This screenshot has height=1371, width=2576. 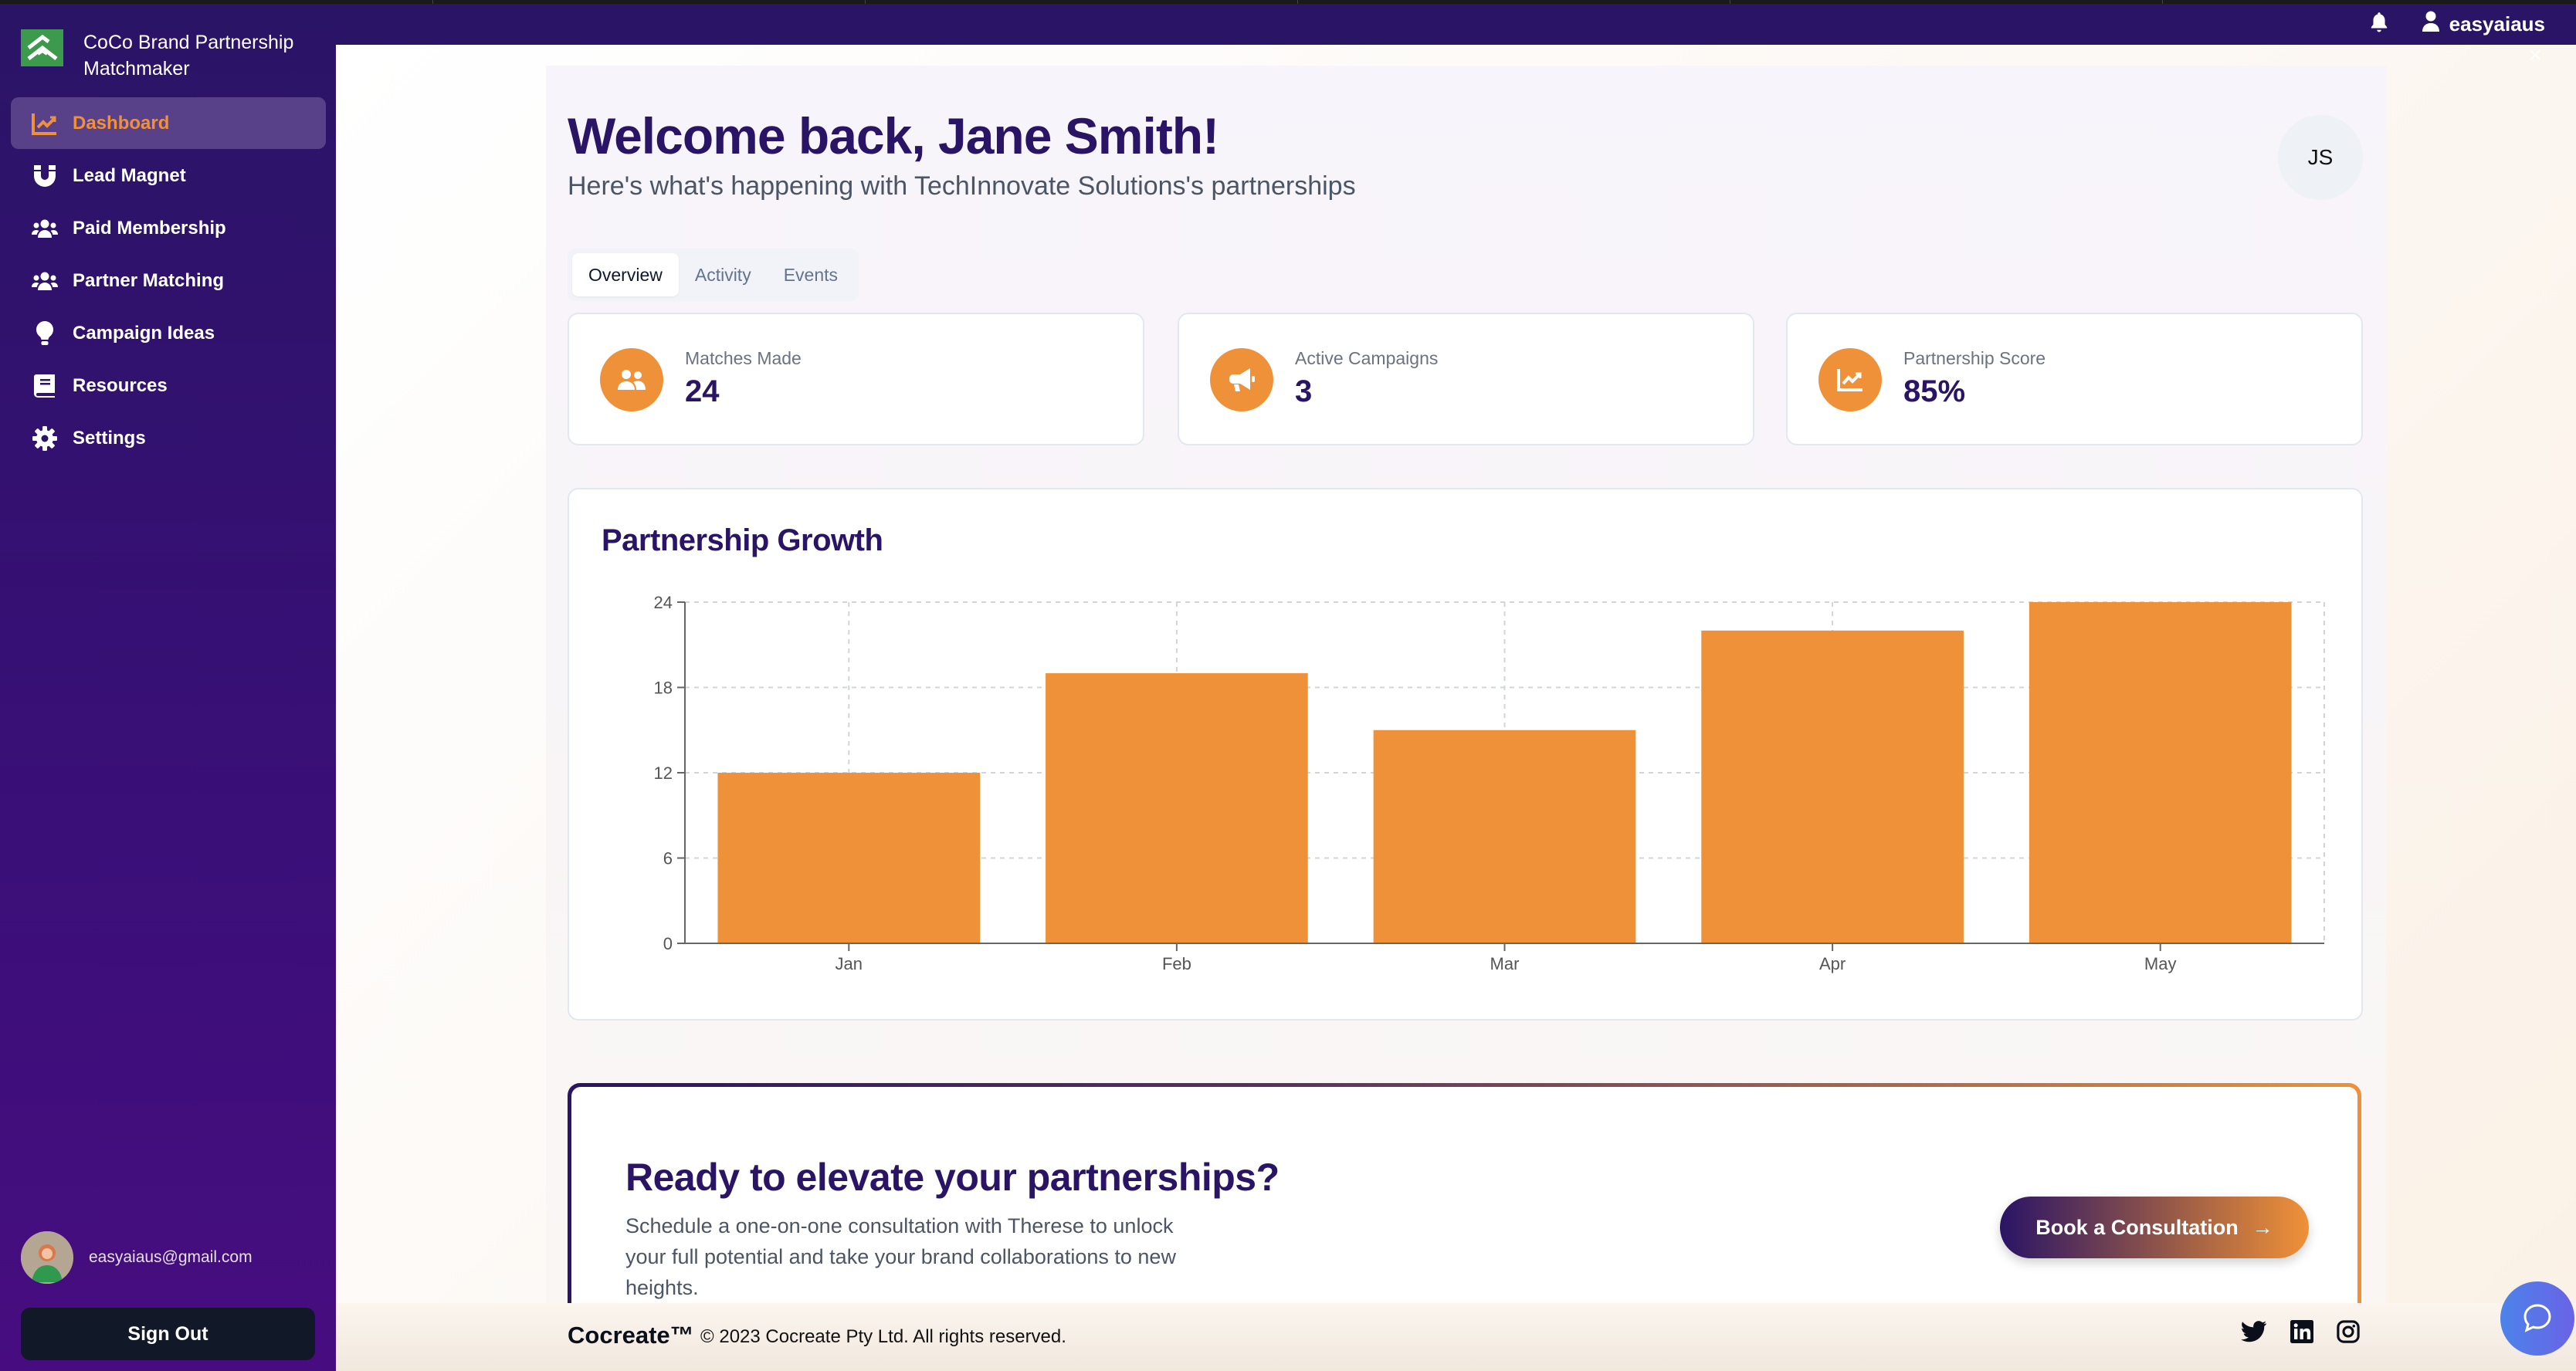 What do you see at coordinates (1974, 358) in the screenshot?
I see `stat-label: Partnership Score` at bounding box center [1974, 358].